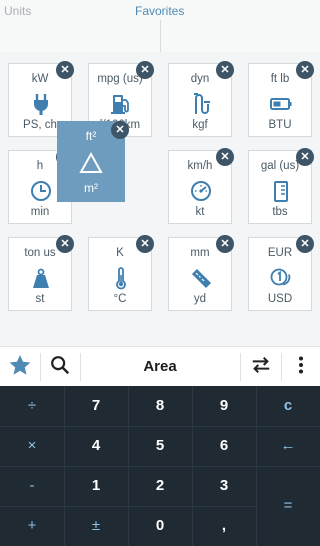  I want to click on plug-icon, so click(41, 104).